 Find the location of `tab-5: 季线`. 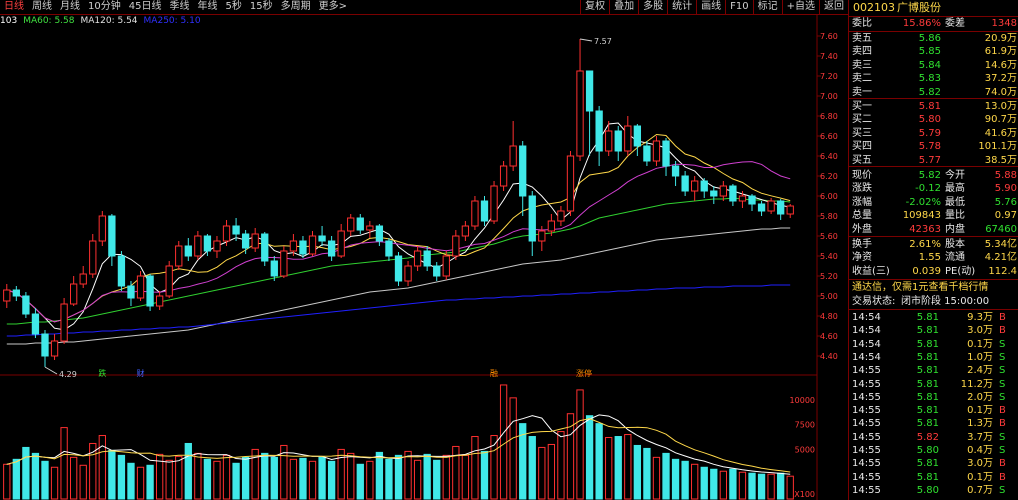

tab-5: 季线 is located at coordinates (179, 7).